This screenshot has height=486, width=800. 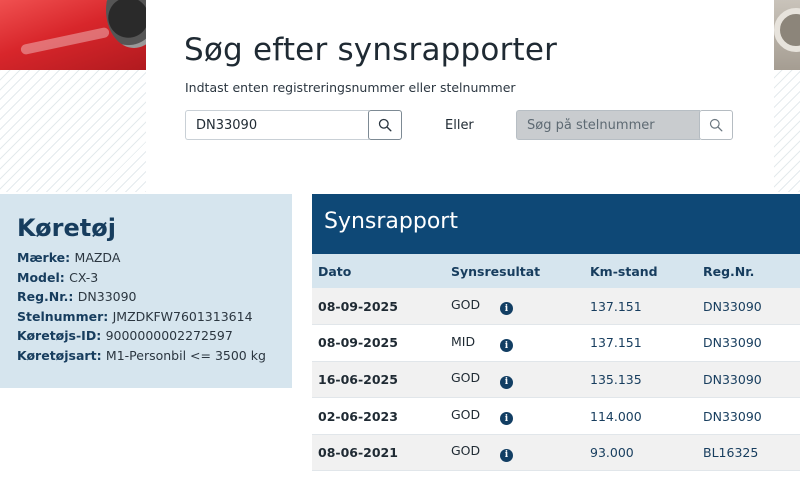 I want to click on row-km: 114.000, so click(x=616, y=416).